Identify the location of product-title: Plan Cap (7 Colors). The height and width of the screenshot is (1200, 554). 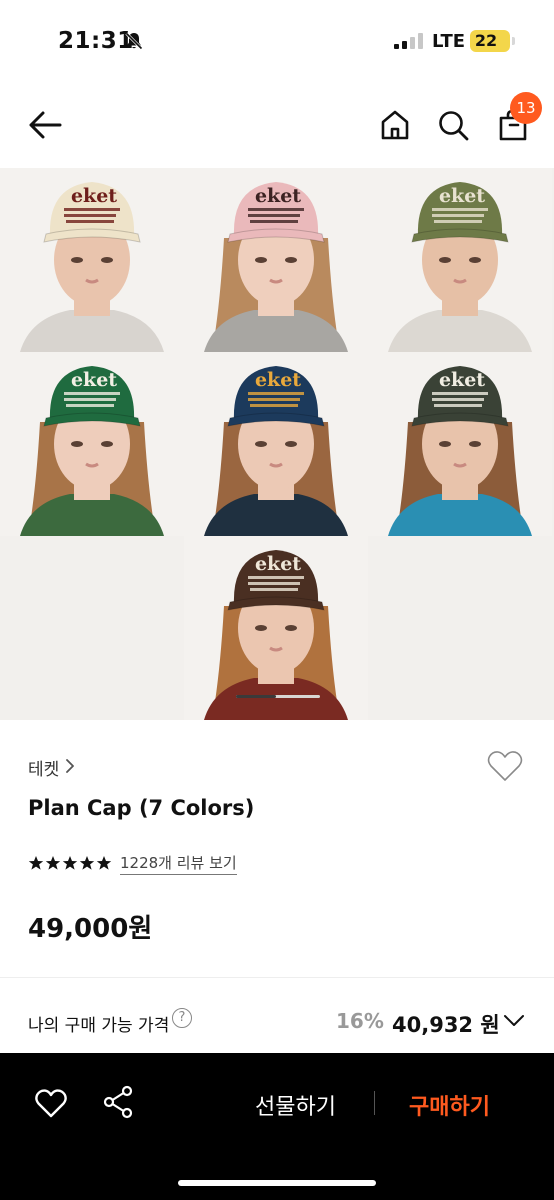
(141, 808).